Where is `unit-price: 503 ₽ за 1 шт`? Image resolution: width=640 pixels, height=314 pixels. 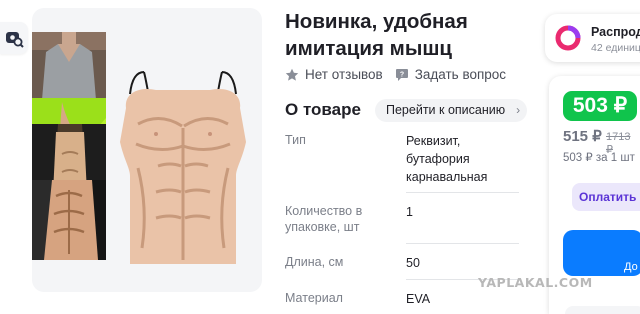
unit-price: 503 ₽ за 1 шт is located at coordinates (599, 158).